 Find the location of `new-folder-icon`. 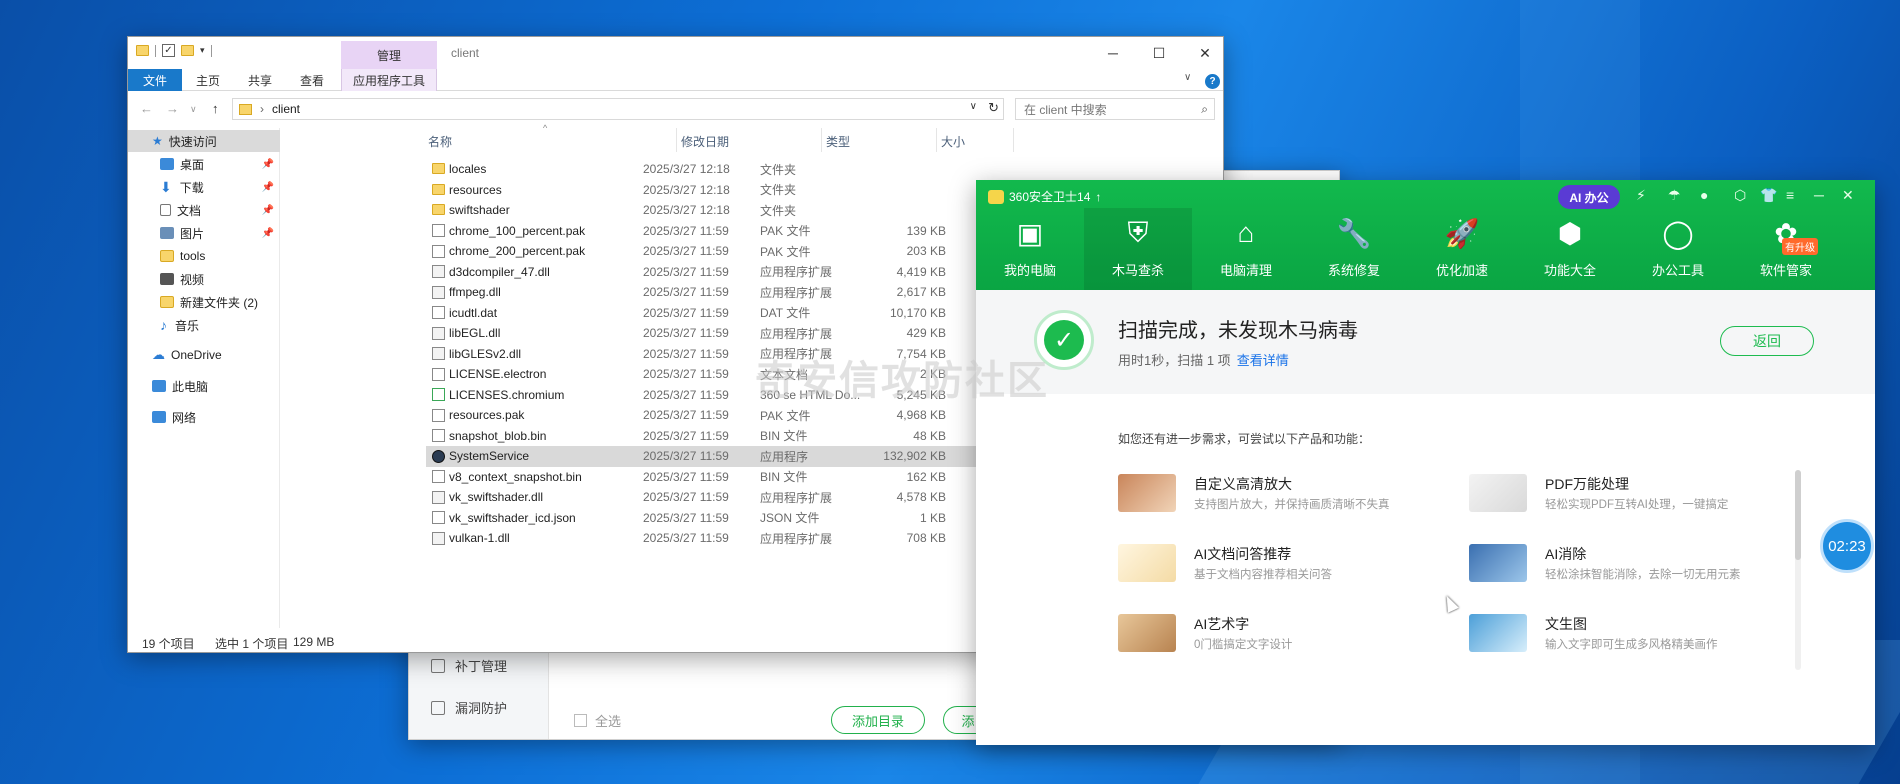

new-folder-icon is located at coordinates (187, 50).